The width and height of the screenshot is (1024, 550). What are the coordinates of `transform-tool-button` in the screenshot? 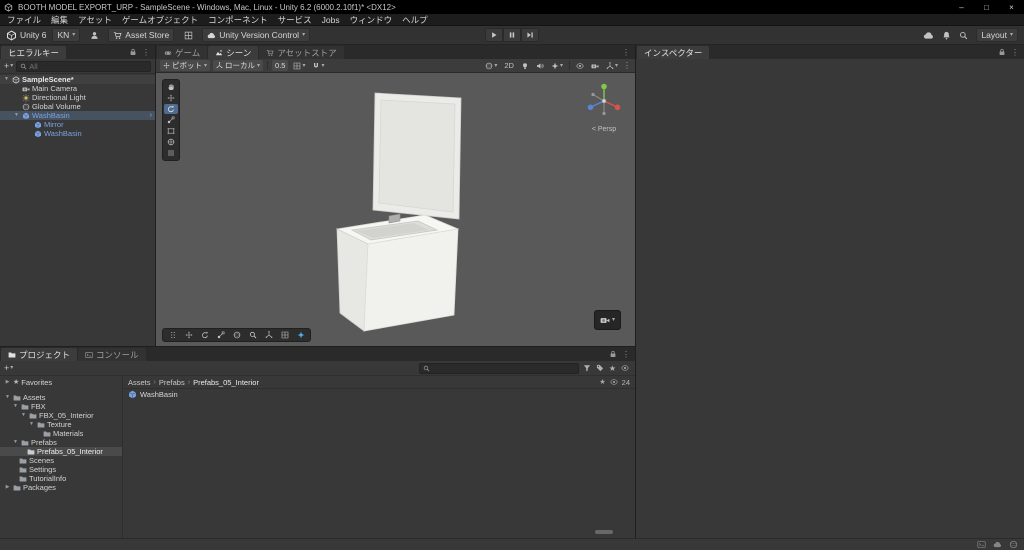 It's located at (171, 142).